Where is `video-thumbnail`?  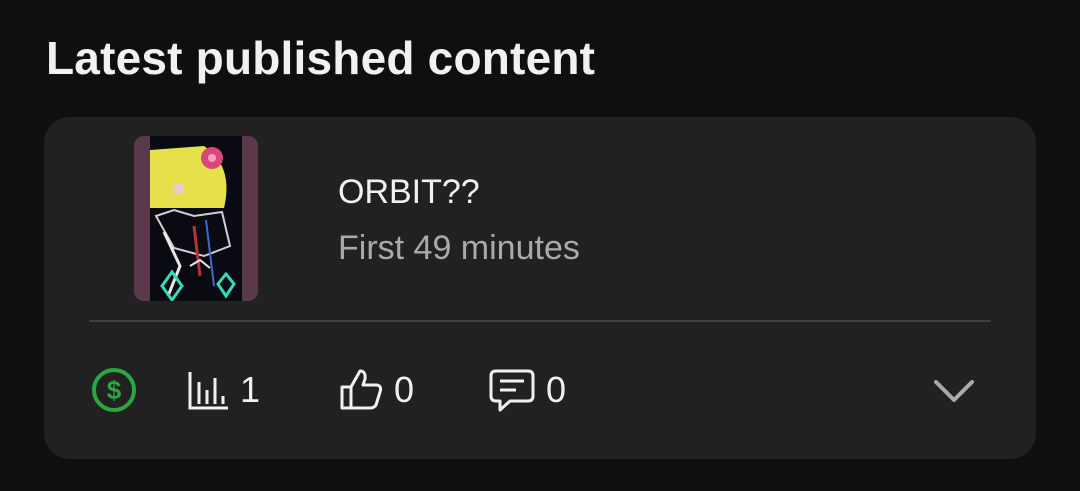
video-thumbnail is located at coordinates (196, 218).